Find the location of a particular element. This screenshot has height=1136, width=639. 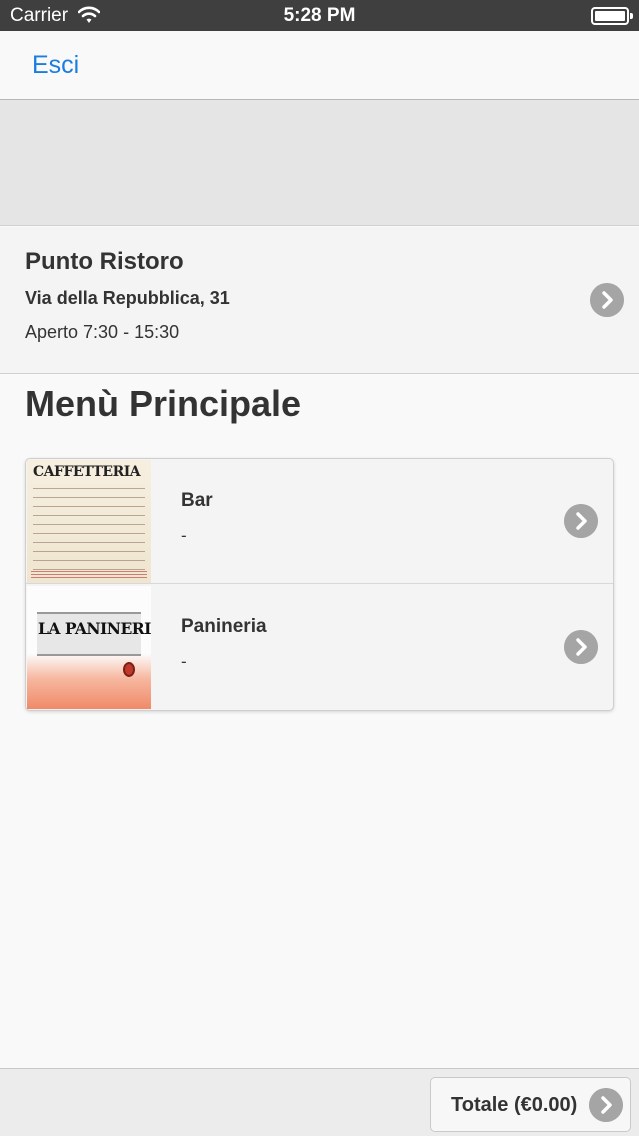

navigation-bar: Esci is located at coordinates (319, 65).